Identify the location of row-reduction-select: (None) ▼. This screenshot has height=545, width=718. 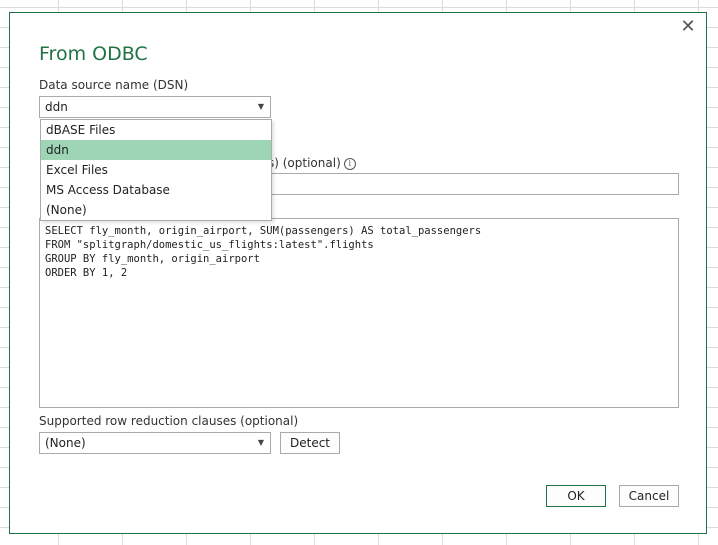
(155, 443).